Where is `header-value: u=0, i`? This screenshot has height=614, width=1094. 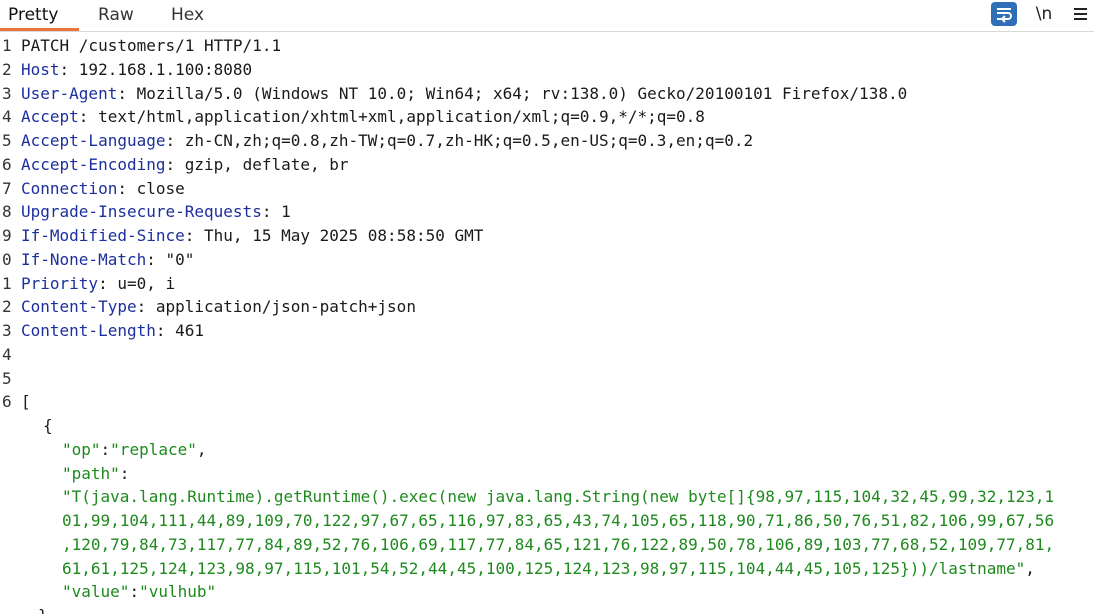
header-value: u=0, i is located at coordinates (146, 283).